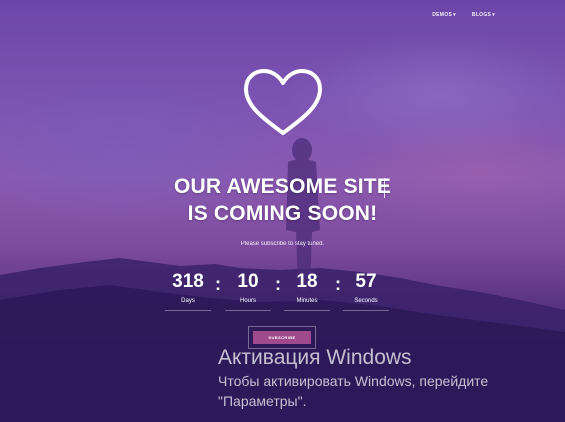 The image size is (565, 422). What do you see at coordinates (353, 381) in the screenshot?
I see `windows-activation-line-1: Чтобы активировать Windows, перейдите` at bounding box center [353, 381].